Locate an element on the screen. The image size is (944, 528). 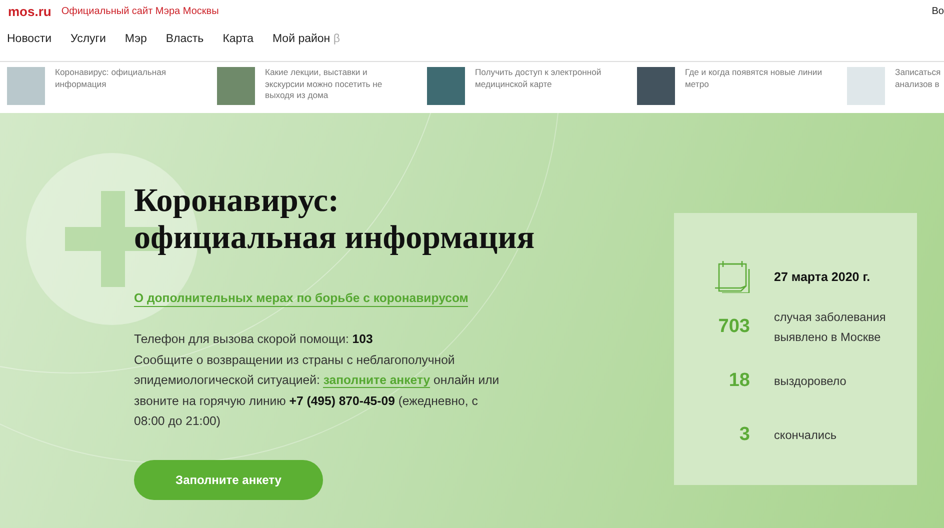
nav-link: Мой район β is located at coordinates (306, 39).